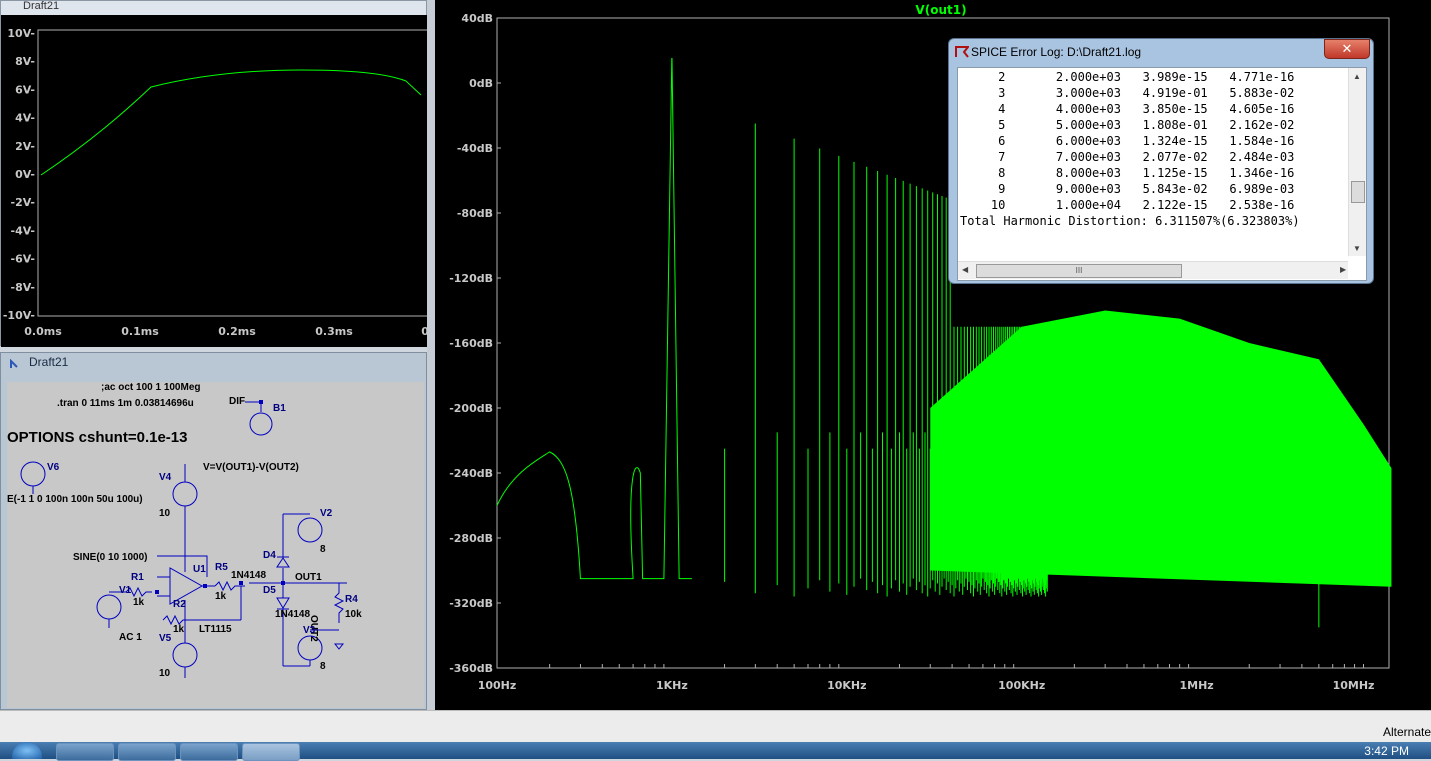 The image size is (1431, 761). I want to click on fft-y-tick-label: -280dB, so click(471, 538).